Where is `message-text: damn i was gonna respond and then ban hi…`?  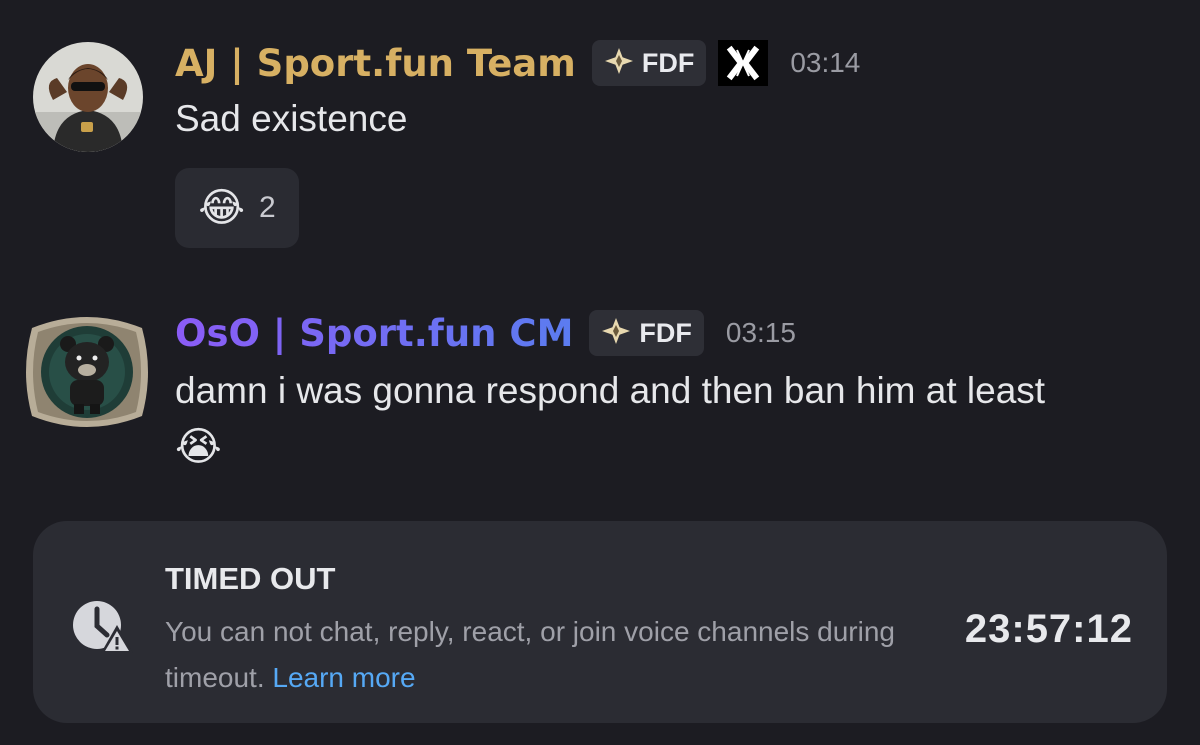 message-text: damn i was gonna respond and then ban hi… is located at coordinates (610, 390).